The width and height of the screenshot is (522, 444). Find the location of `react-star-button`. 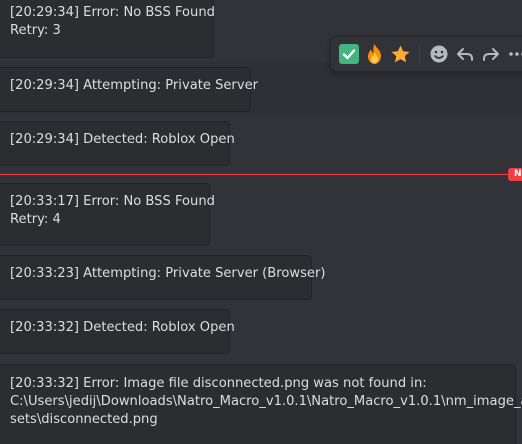

react-star-button is located at coordinates (400, 54).